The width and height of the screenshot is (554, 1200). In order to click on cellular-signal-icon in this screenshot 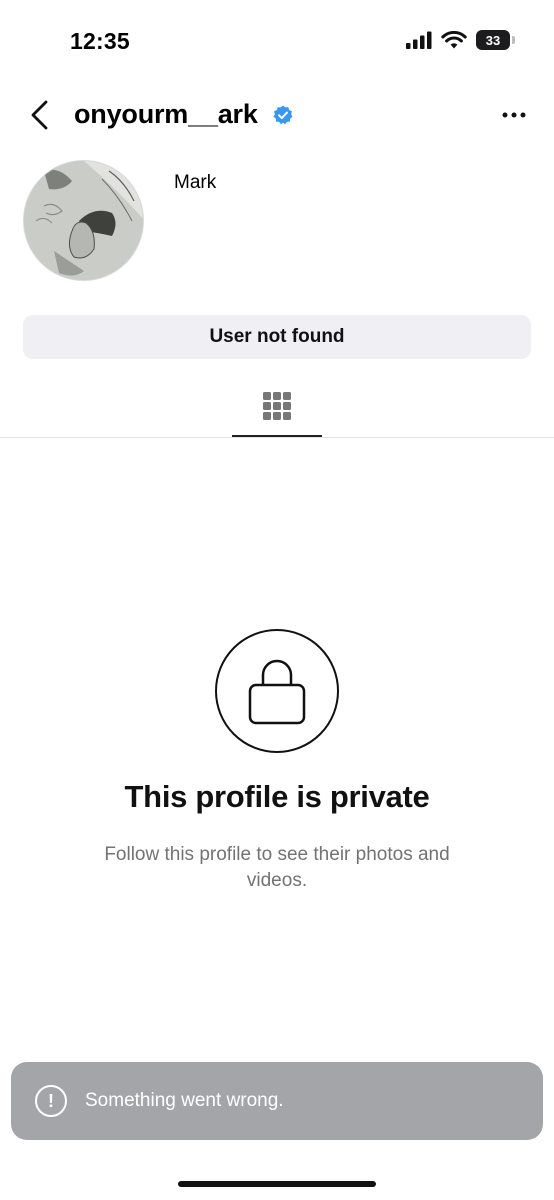, I will do `click(419, 40)`.